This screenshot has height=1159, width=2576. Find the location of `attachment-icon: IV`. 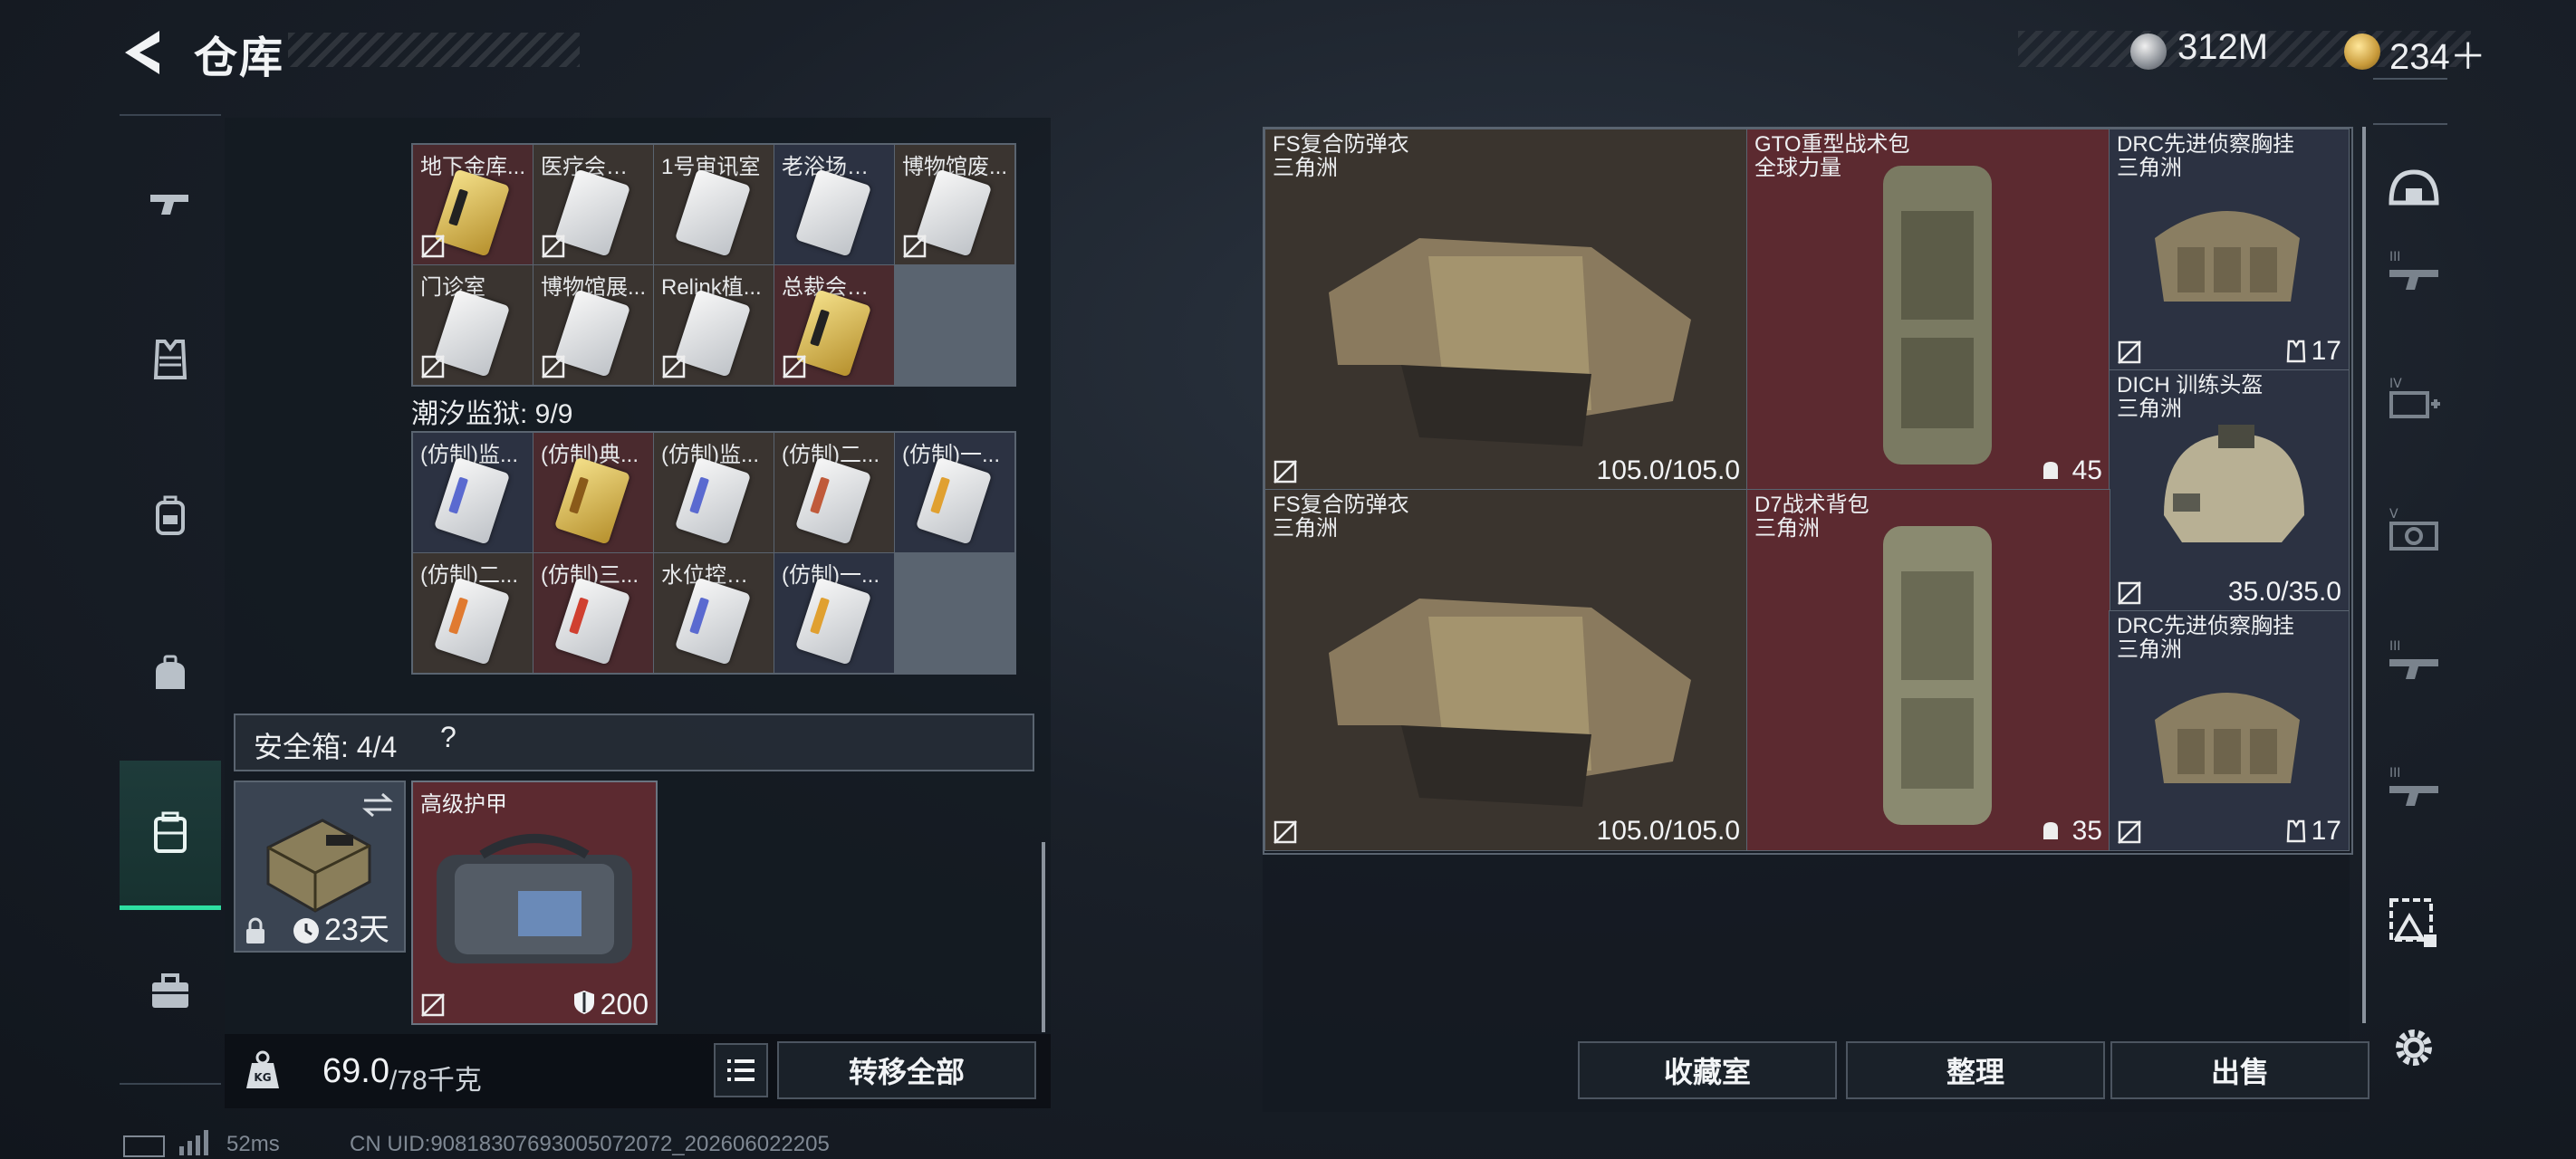

attachment-icon: IV is located at coordinates (2414, 400).